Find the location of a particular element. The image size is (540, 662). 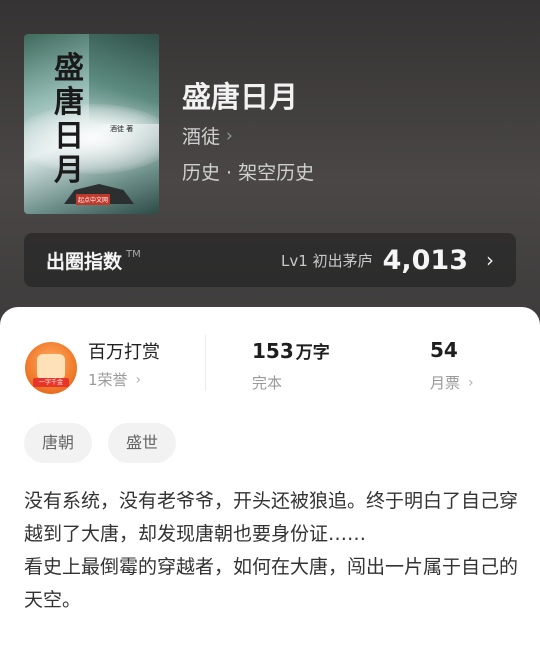

word-count-value: 153 is located at coordinates (273, 351).